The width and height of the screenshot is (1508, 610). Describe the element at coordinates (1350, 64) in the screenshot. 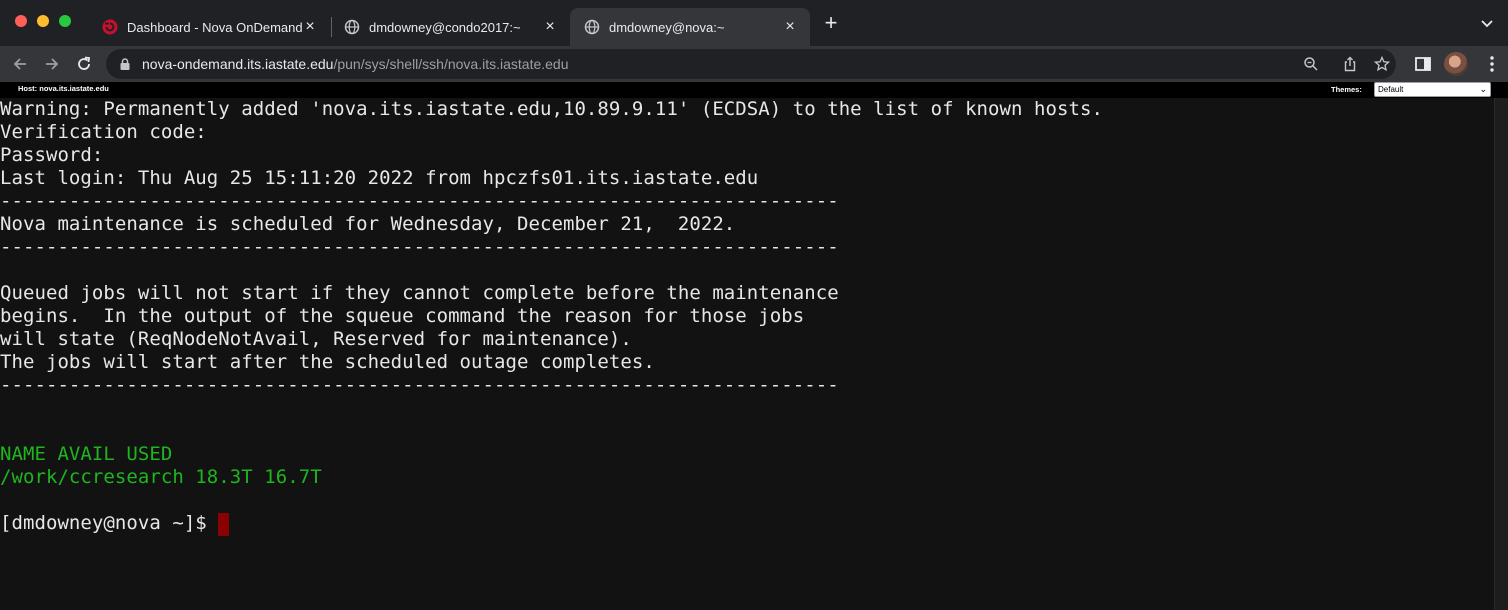

I see `share-icon` at that location.